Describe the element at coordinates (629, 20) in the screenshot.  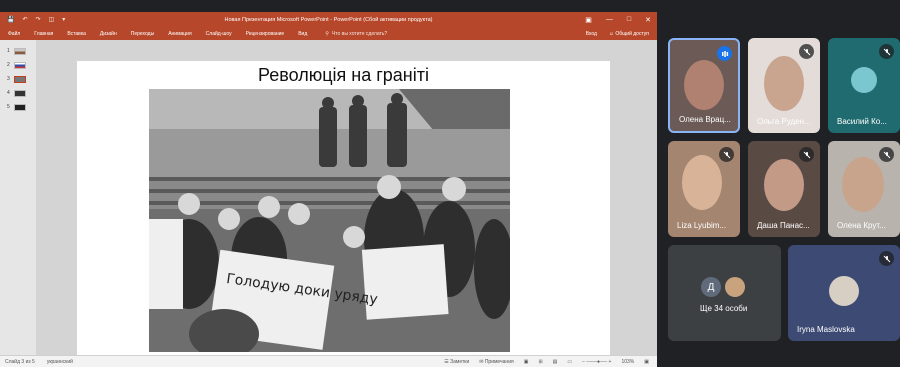
I see `maximize-icon: □` at that location.